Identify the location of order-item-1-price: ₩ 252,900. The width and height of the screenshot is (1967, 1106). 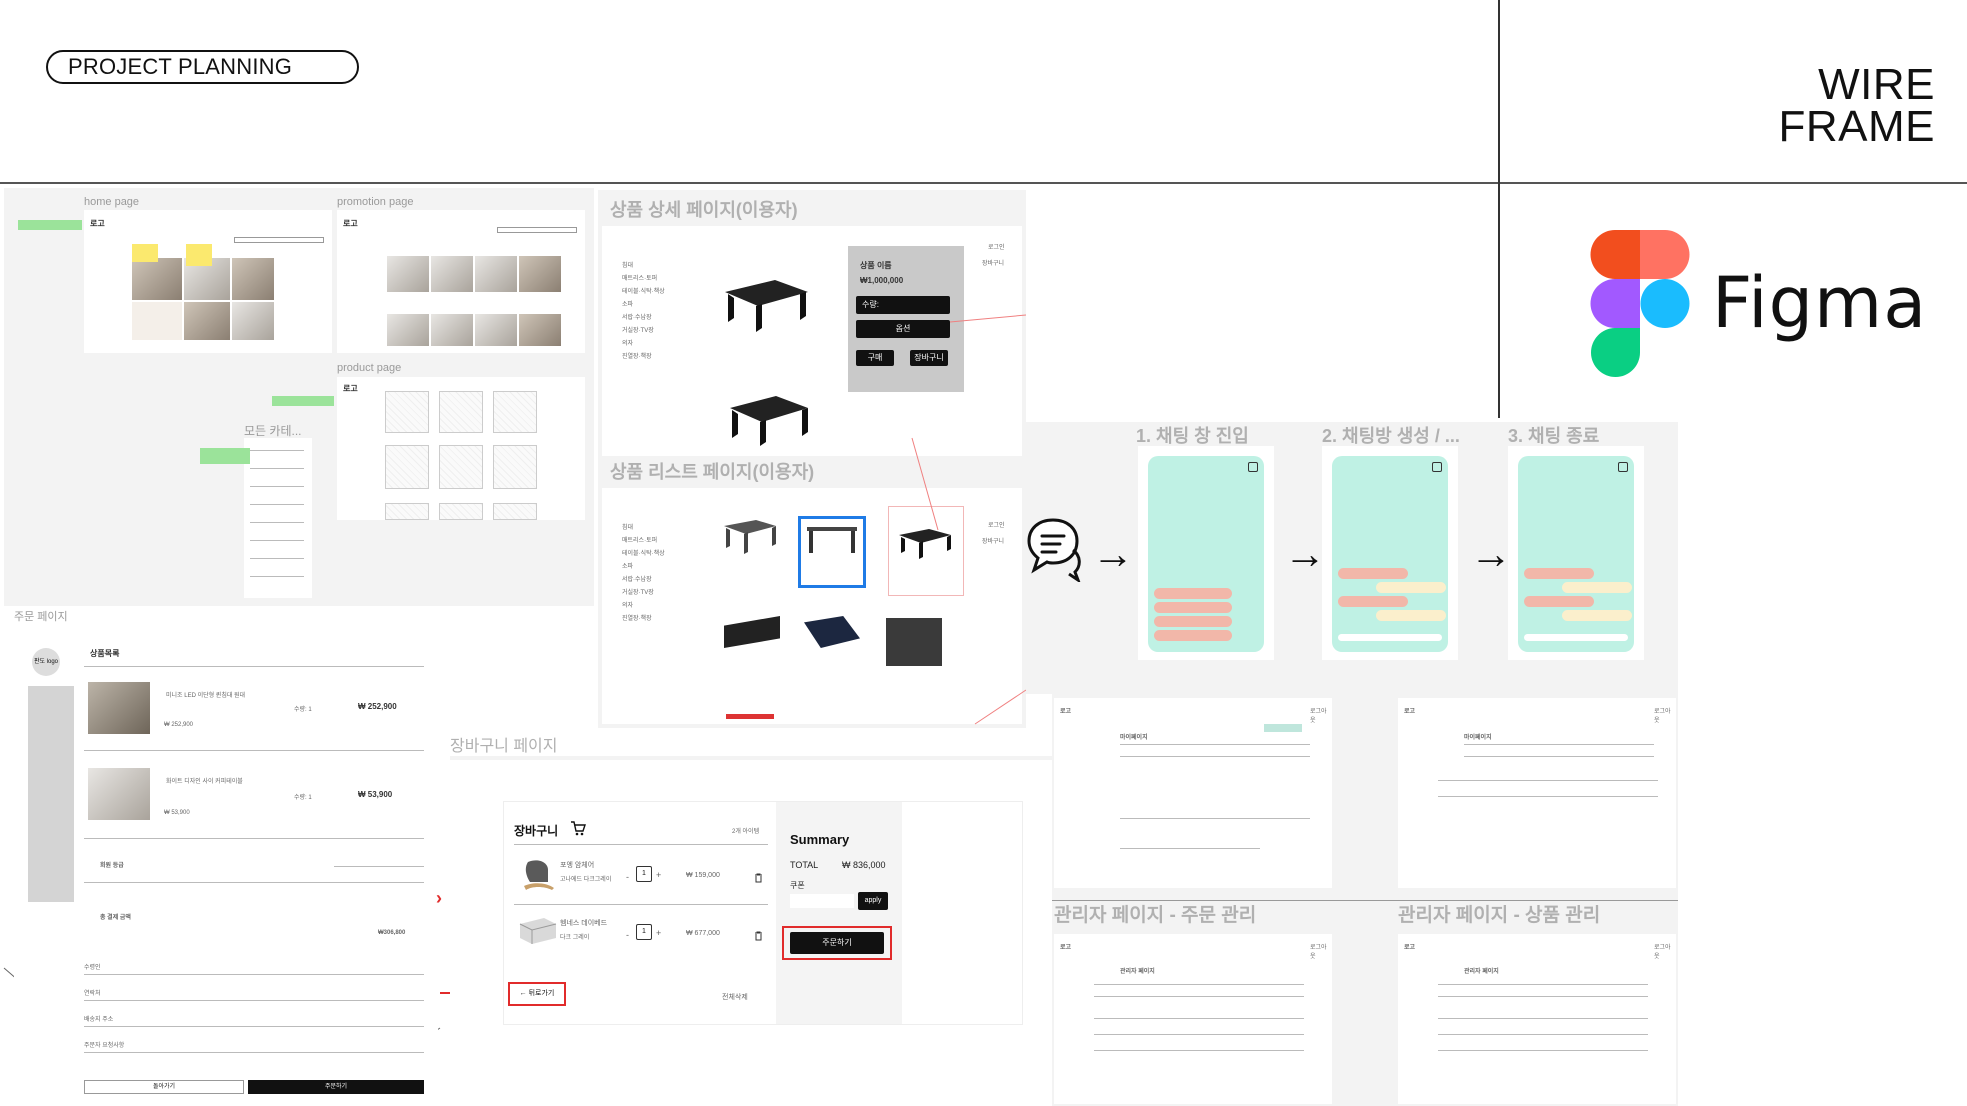
(377, 706).